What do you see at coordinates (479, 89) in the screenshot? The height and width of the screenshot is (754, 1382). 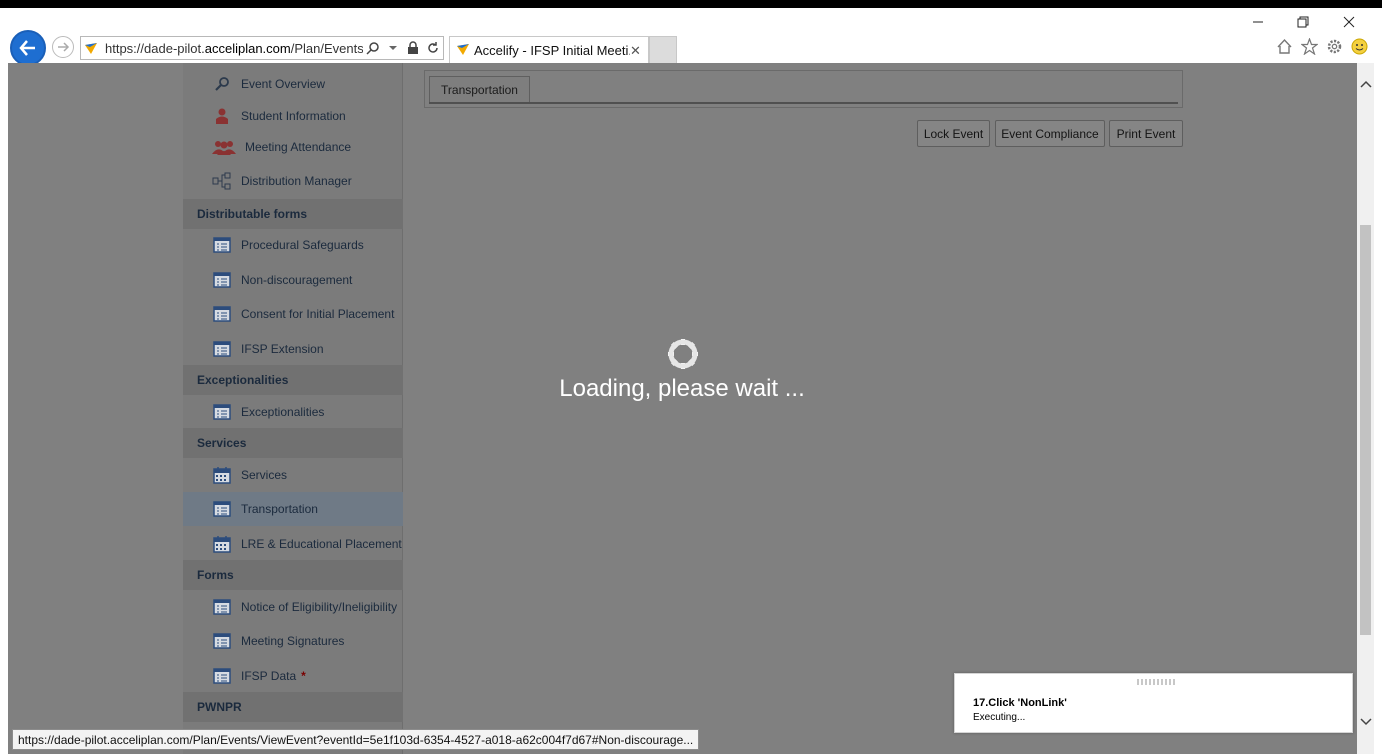 I see `tab-transportation: Transportation` at bounding box center [479, 89].